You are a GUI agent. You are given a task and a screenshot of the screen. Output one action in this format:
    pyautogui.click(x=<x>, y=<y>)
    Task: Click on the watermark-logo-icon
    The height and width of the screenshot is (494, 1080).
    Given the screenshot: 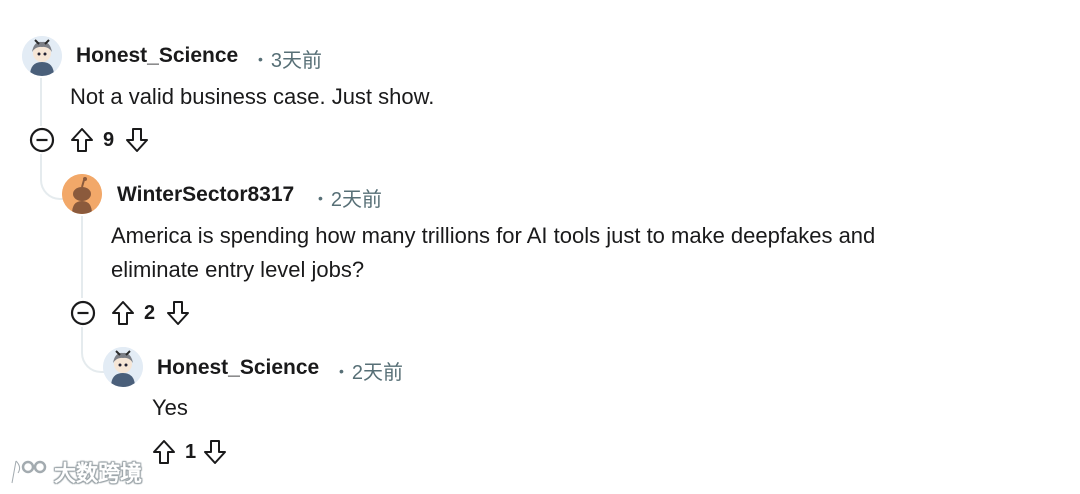 What is the action you would take?
    pyautogui.click(x=28, y=471)
    